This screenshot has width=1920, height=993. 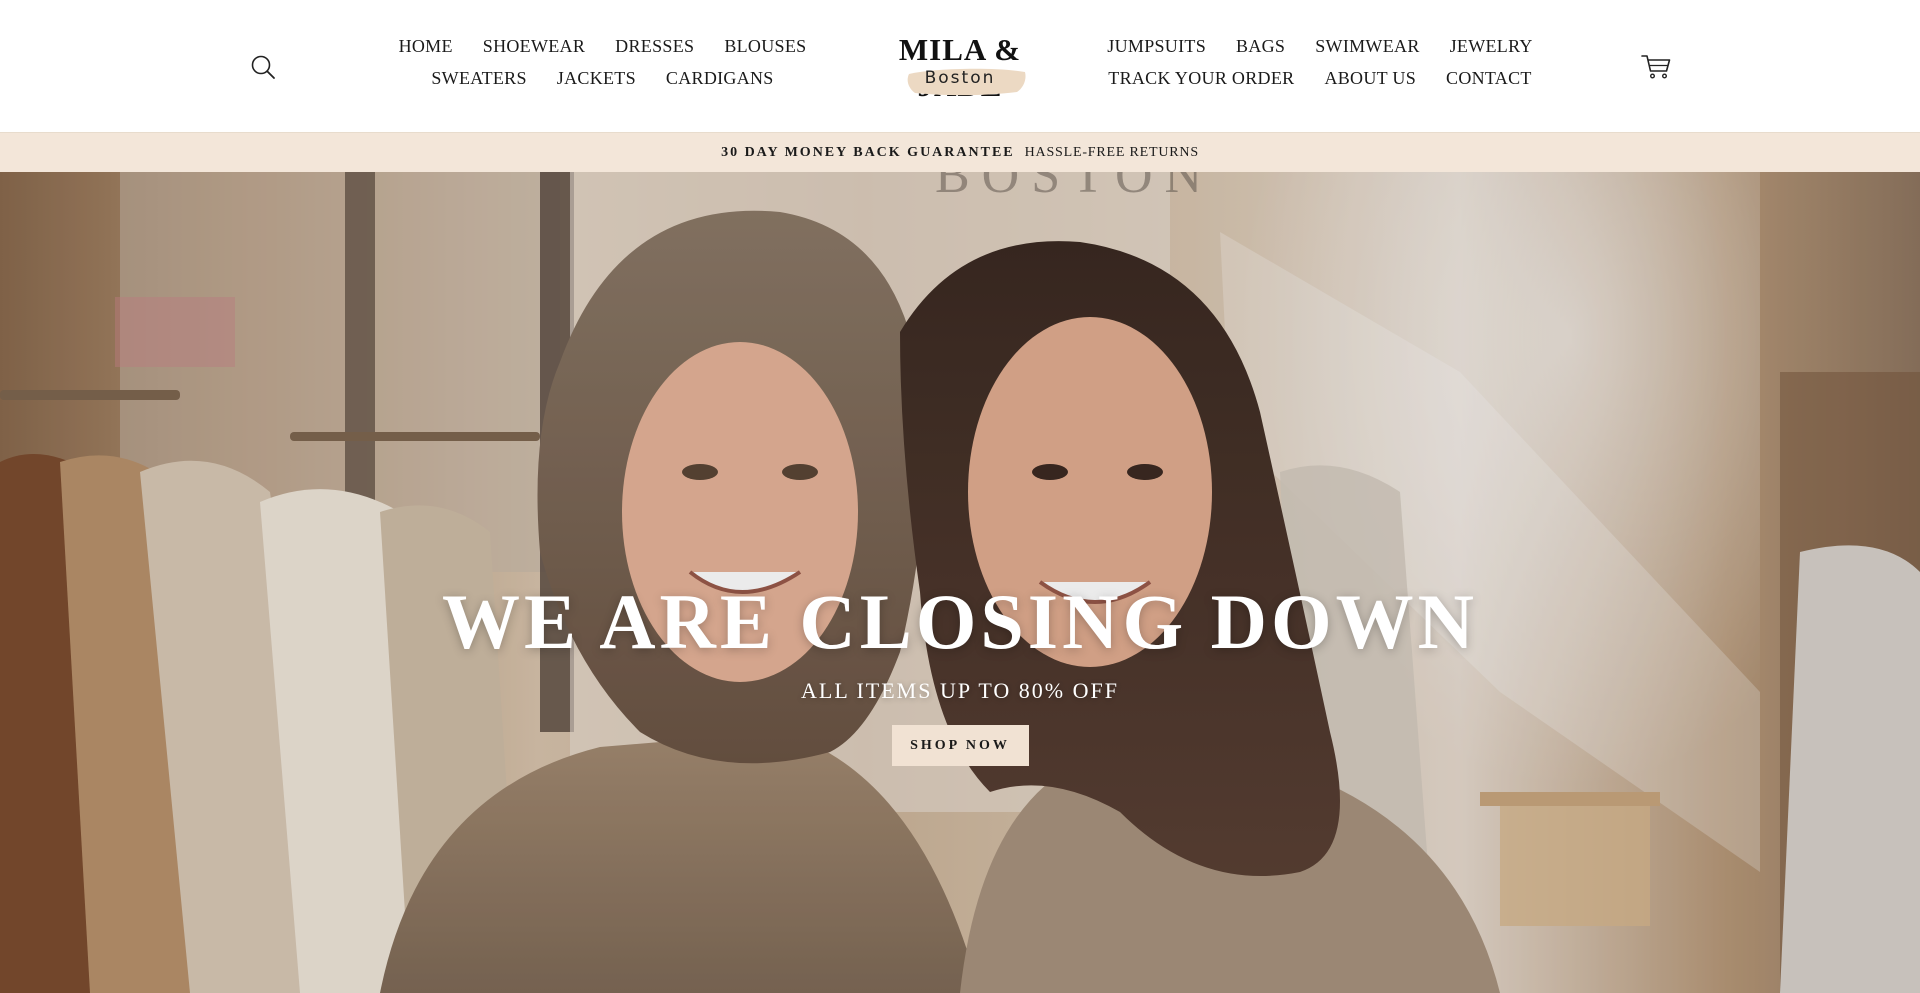 What do you see at coordinates (960, 690) in the screenshot?
I see `hero-subtitle: ALL ITEMS UP TO 80% OFF` at bounding box center [960, 690].